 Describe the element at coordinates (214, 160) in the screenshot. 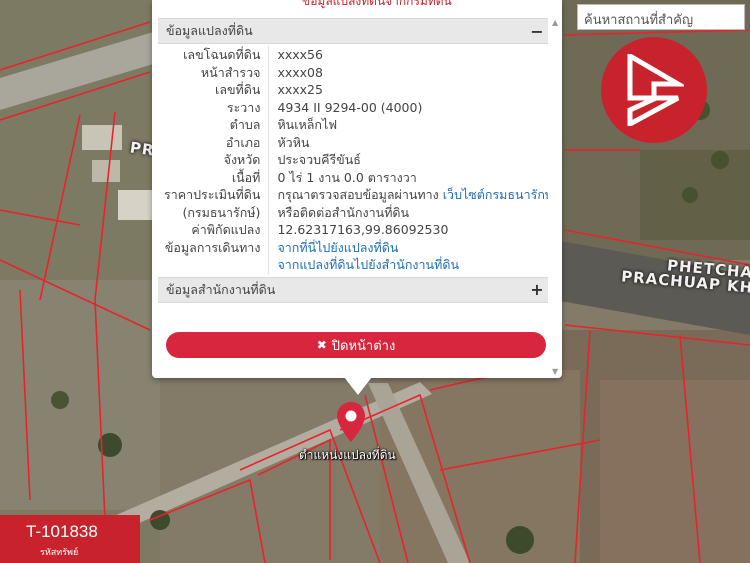

I see `row-label: จังหวัด` at that location.